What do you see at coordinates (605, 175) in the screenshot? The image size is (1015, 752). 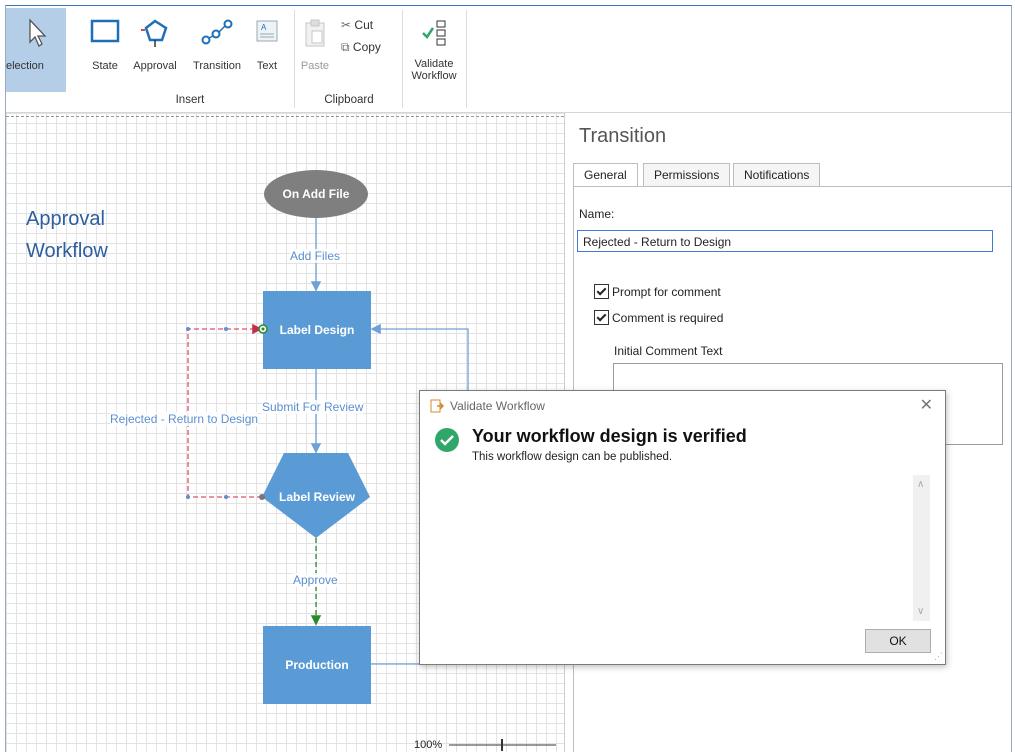 I see `tab-general: General` at bounding box center [605, 175].